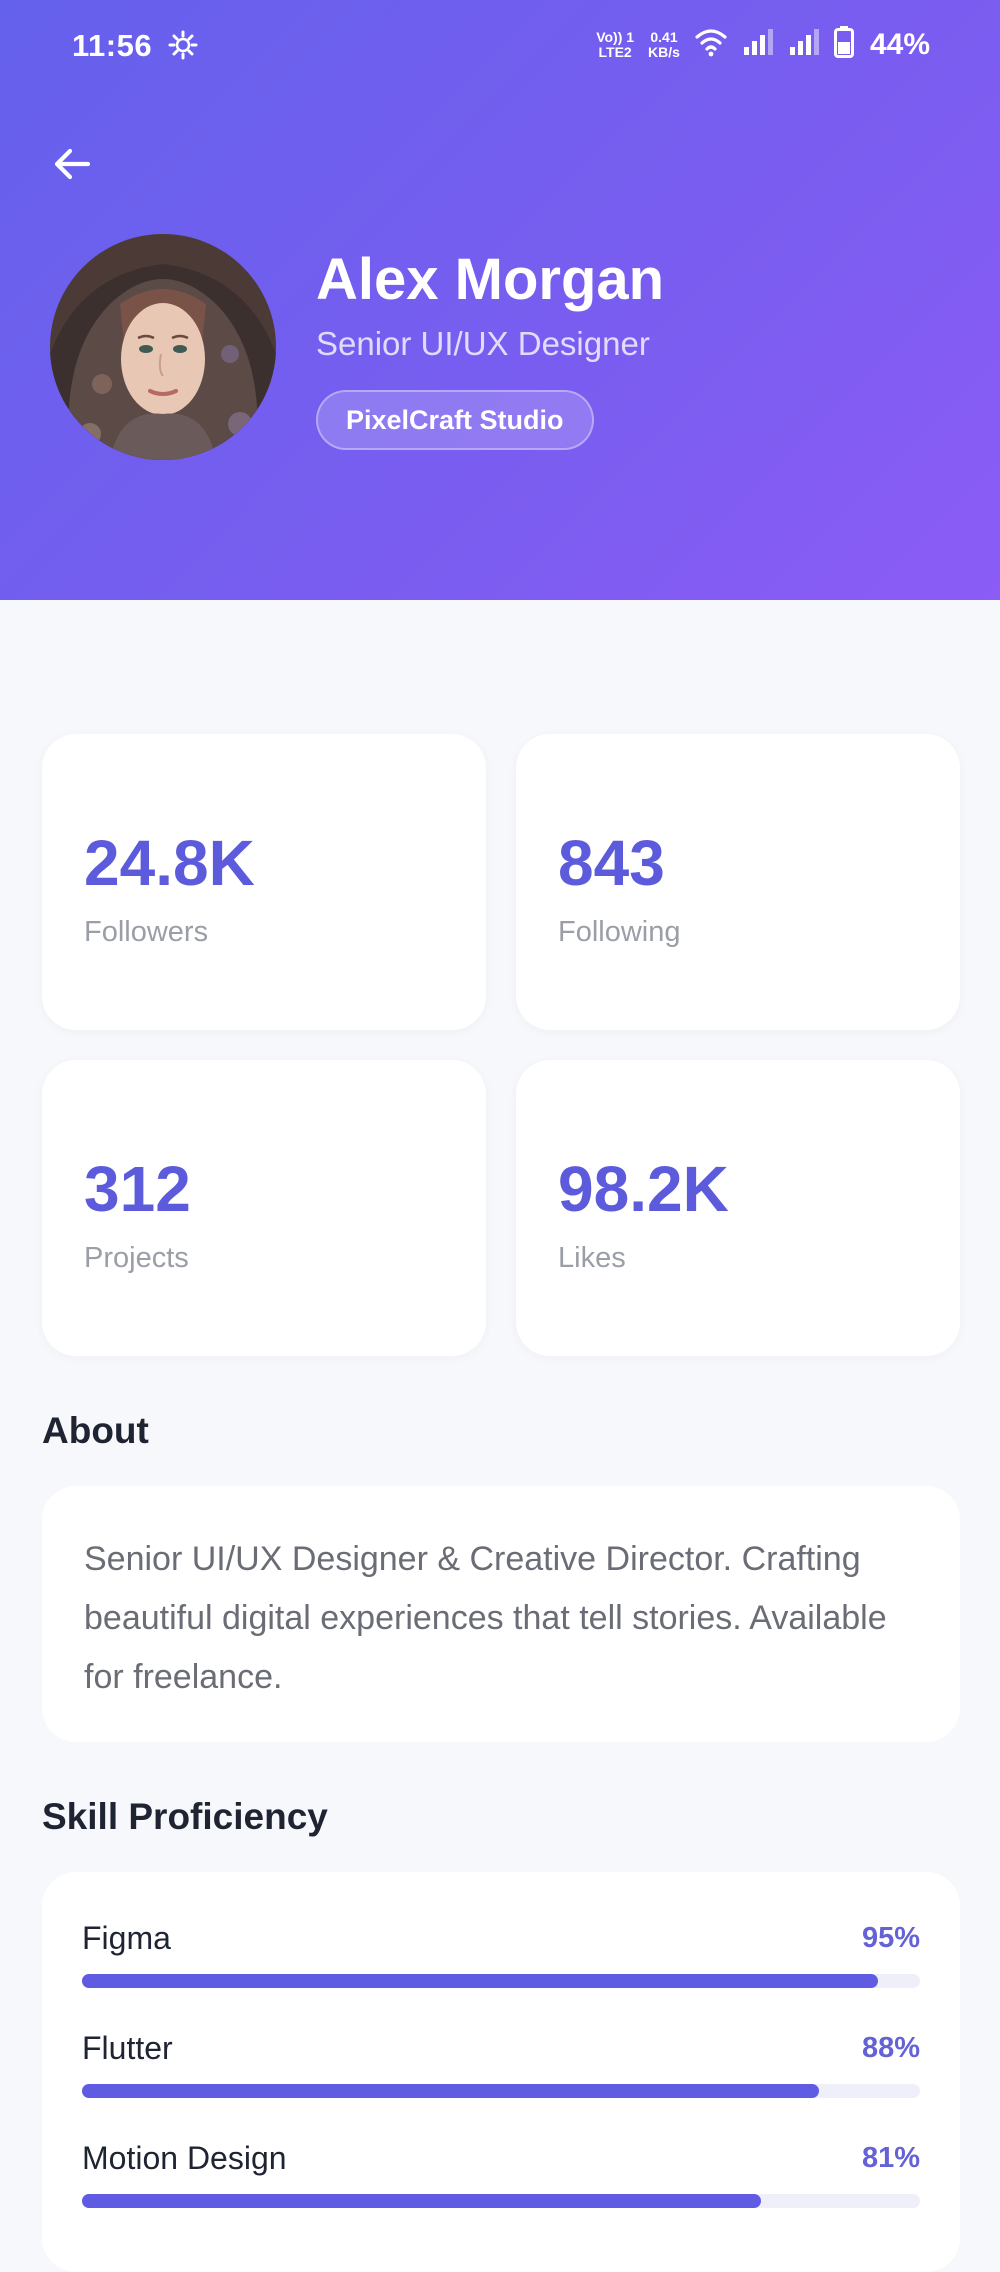 The width and height of the screenshot is (1000, 2272). I want to click on stat-label: Projects, so click(136, 1258).